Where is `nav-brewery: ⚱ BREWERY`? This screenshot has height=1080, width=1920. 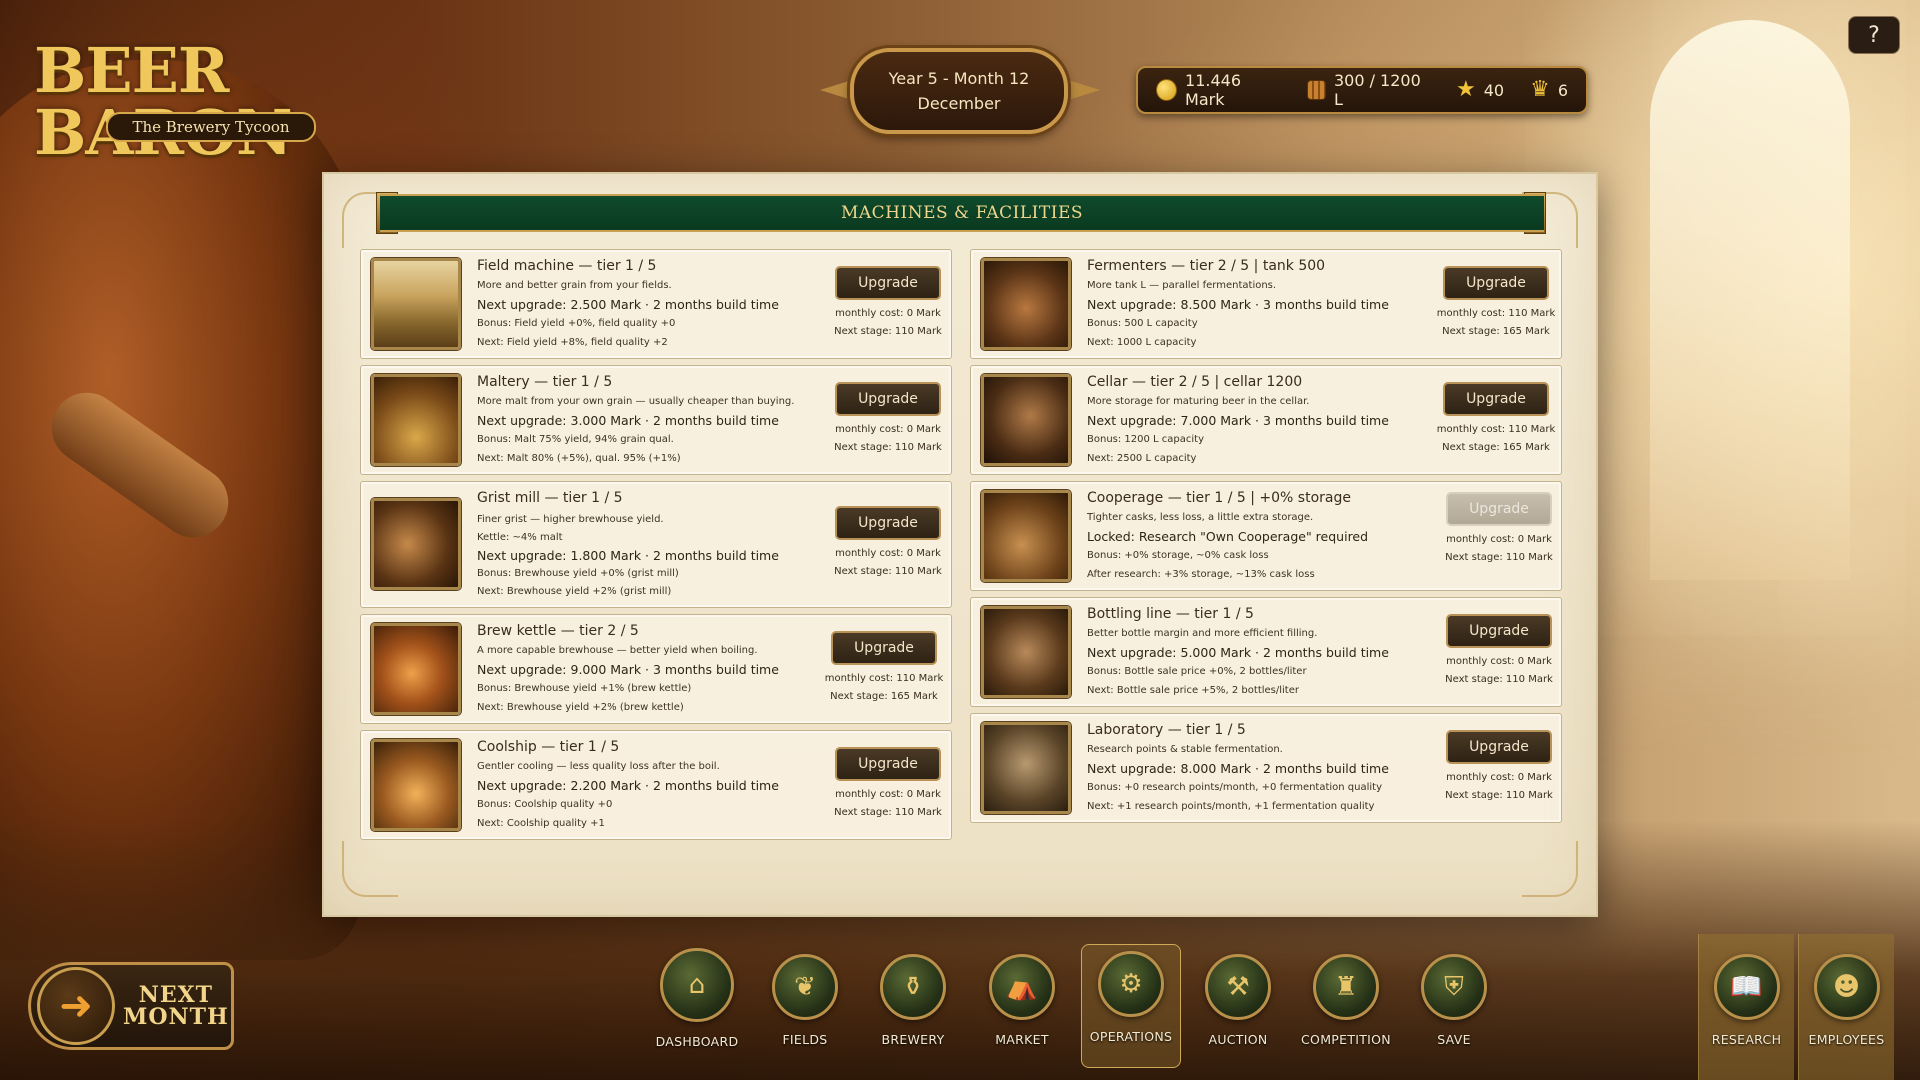 nav-brewery: ⚱ BREWERY is located at coordinates (913, 1008).